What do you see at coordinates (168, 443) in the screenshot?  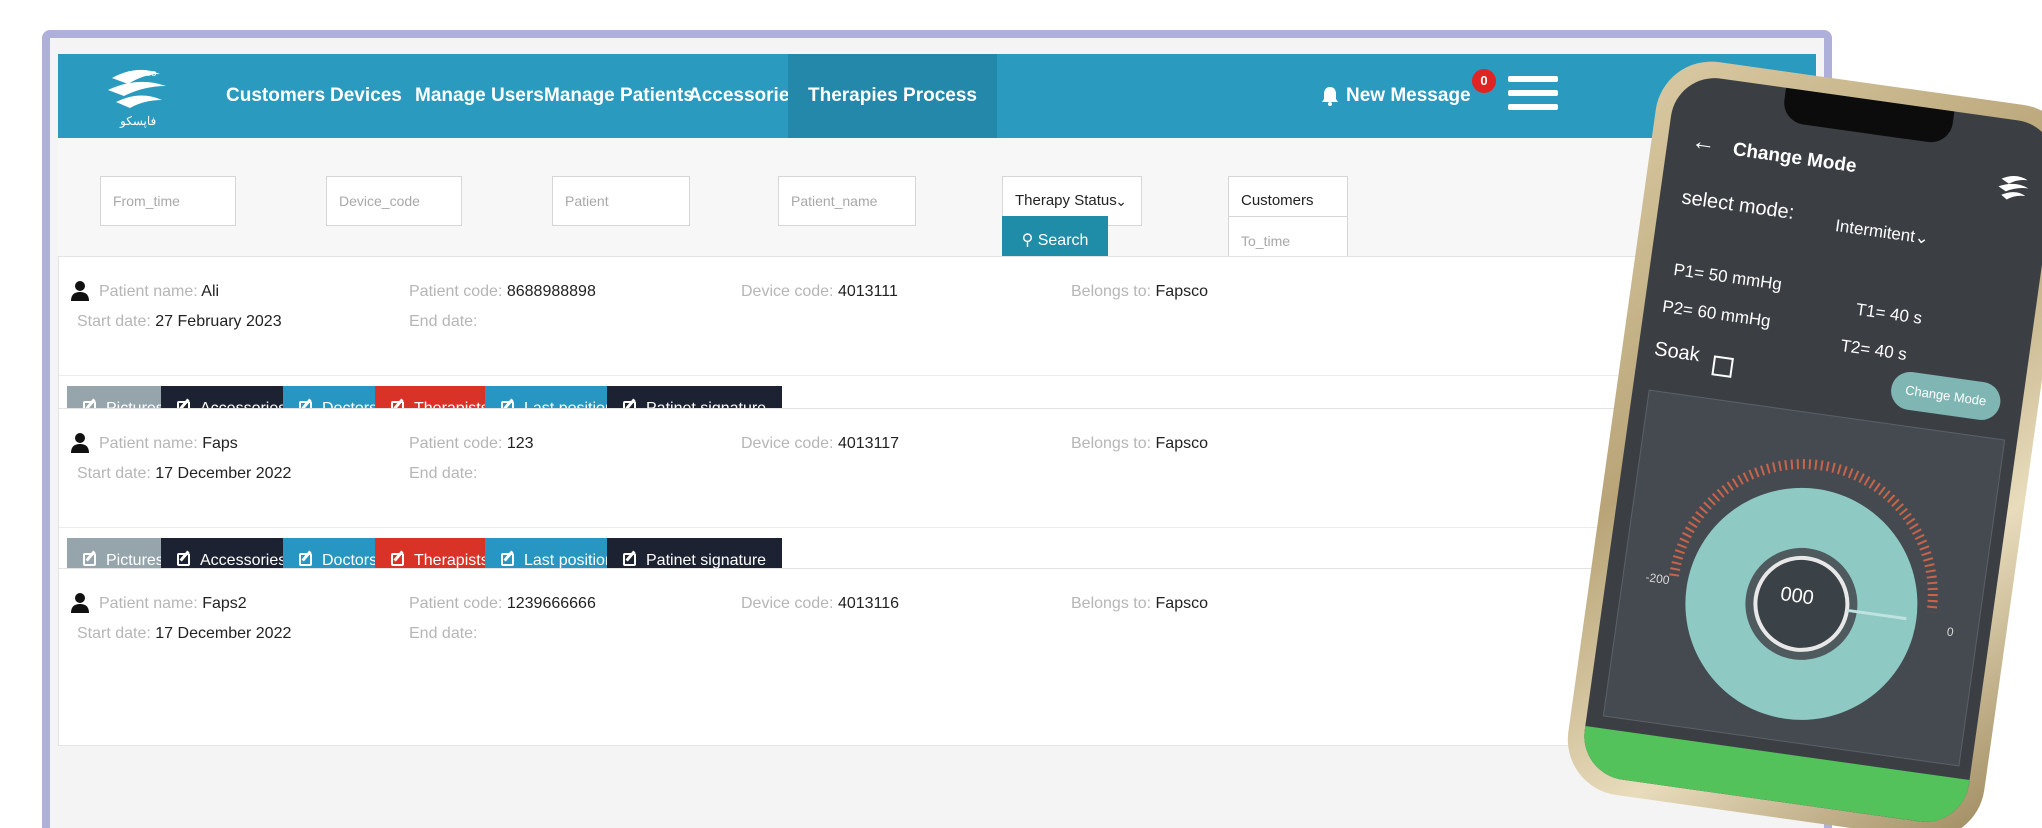 I see `patient-name-field: Patient name: Faps` at bounding box center [168, 443].